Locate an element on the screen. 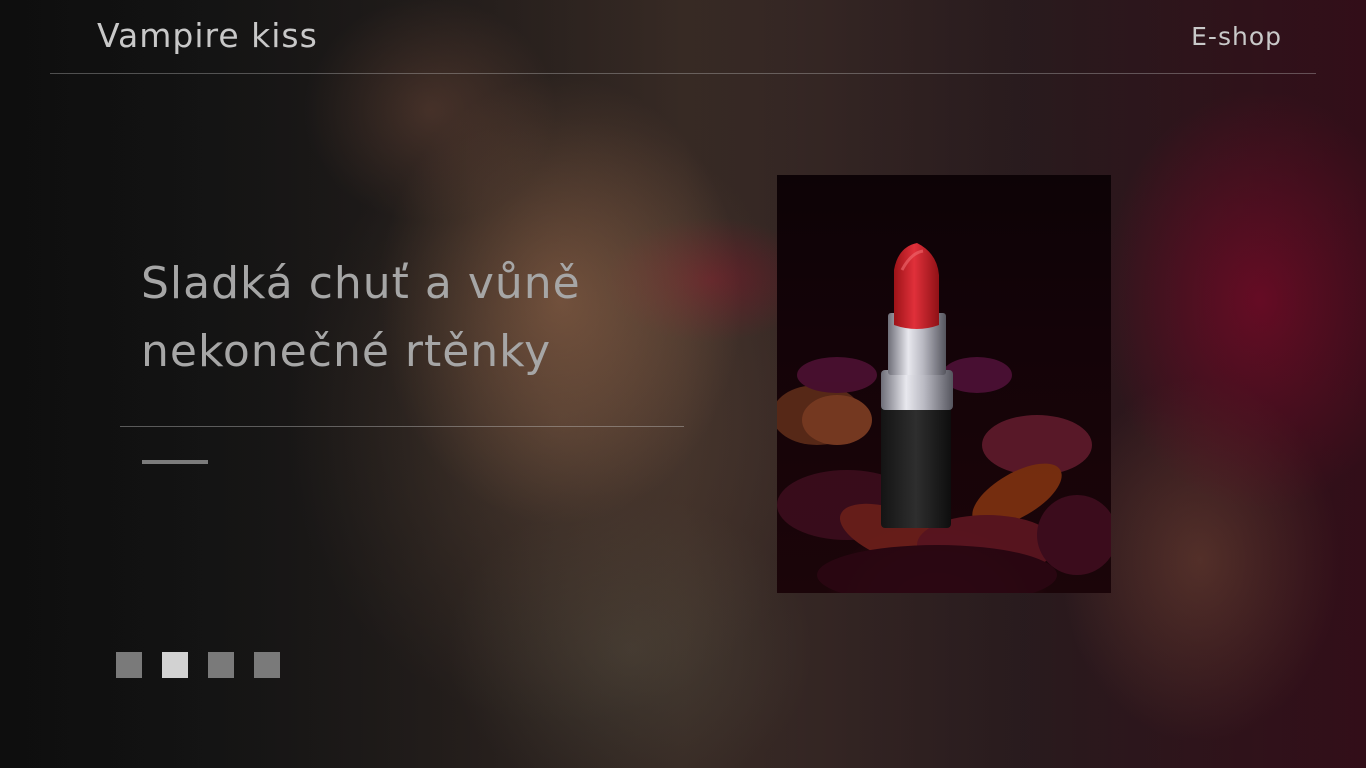 The image size is (1366, 768). hero-title: Sladká chuť a vůně nekonečné rtěnky is located at coordinates (411, 318).